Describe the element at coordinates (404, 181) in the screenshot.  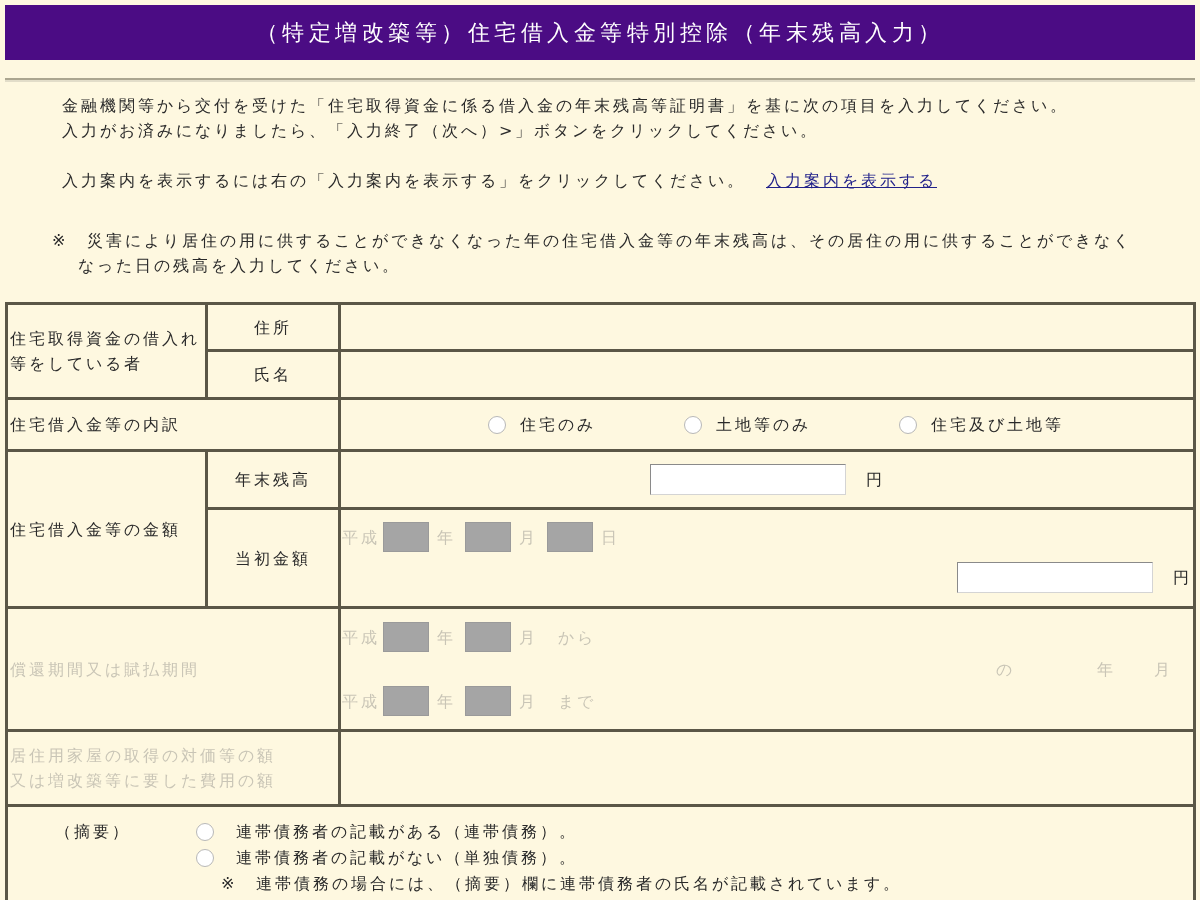
I see `guide-text: 入力案内を表示するには右の「入力案内を表示する」をクリックしてください。` at that location.